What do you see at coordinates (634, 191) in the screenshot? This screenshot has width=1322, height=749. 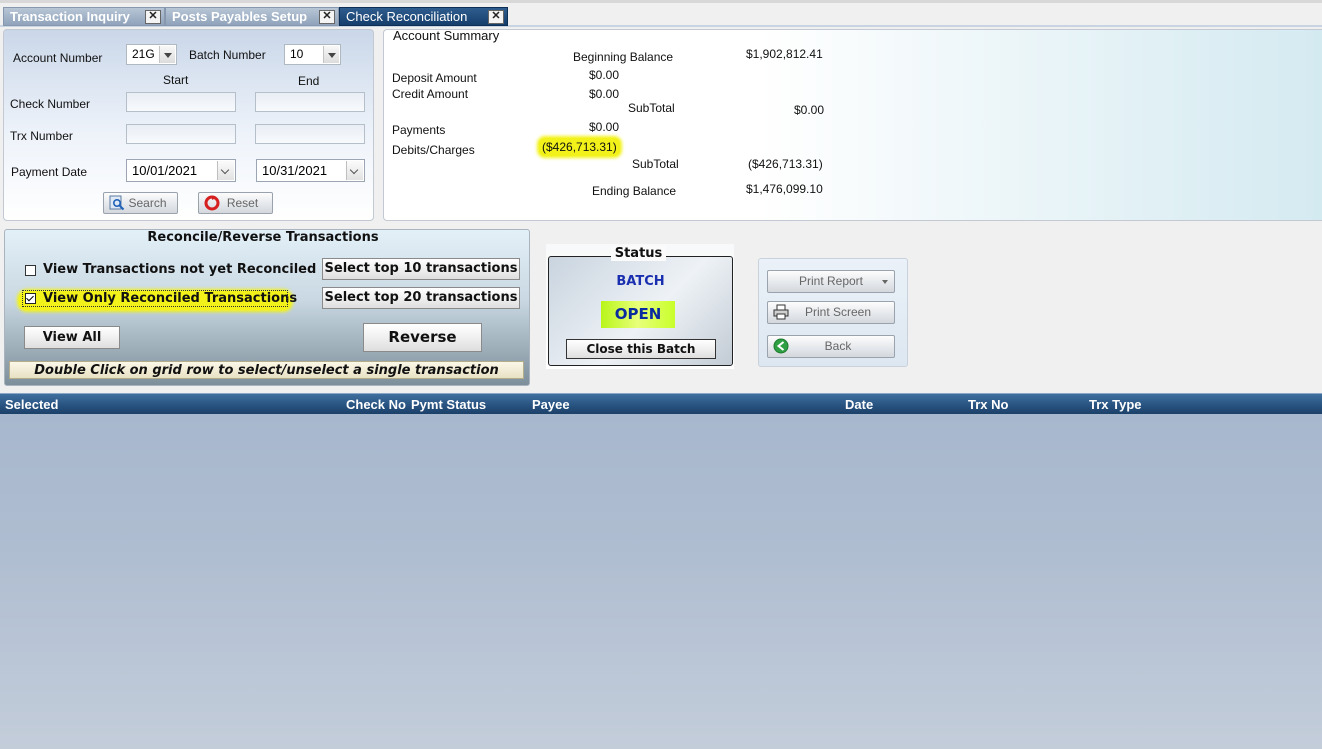 I see `ending-balance-label: Ending Balance` at bounding box center [634, 191].